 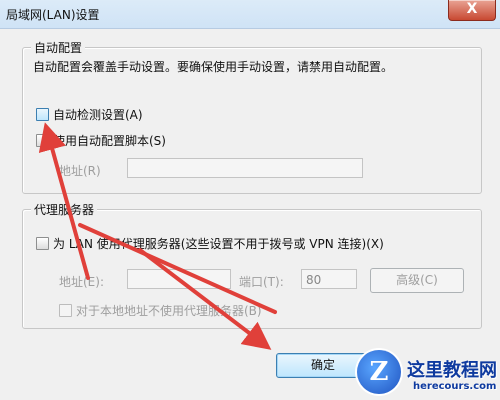 What do you see at coordinates (261, 282) in the screenshot?
I see `proxy-port-label: 端口(T):` at bounding box center [261, 282].